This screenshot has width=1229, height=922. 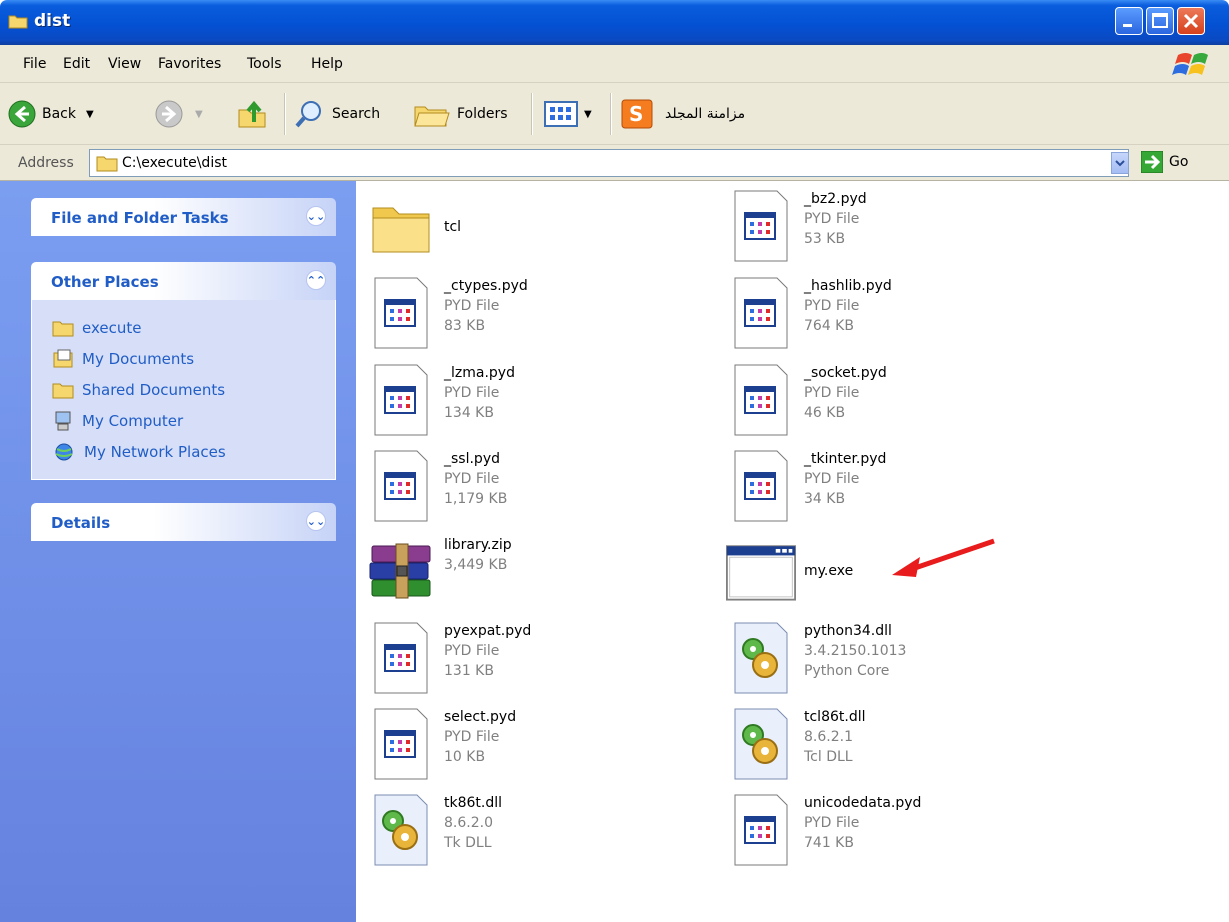 What do you see at coordinates (436, 486) in the screenshot?
I see `file-item: _ssl.pyd PYD File 1,179 KB` at bounding box center [436, 486].